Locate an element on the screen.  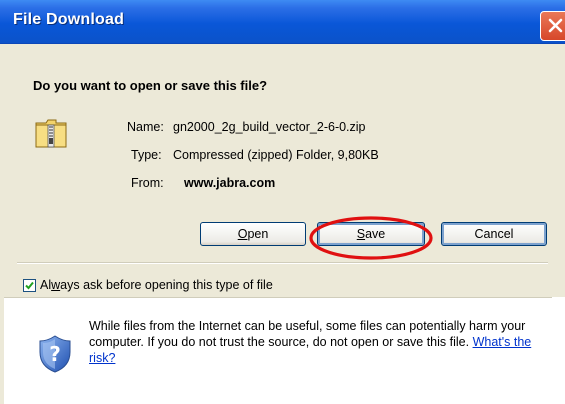
title-bar: File Download is located at coordinates (282, 22).